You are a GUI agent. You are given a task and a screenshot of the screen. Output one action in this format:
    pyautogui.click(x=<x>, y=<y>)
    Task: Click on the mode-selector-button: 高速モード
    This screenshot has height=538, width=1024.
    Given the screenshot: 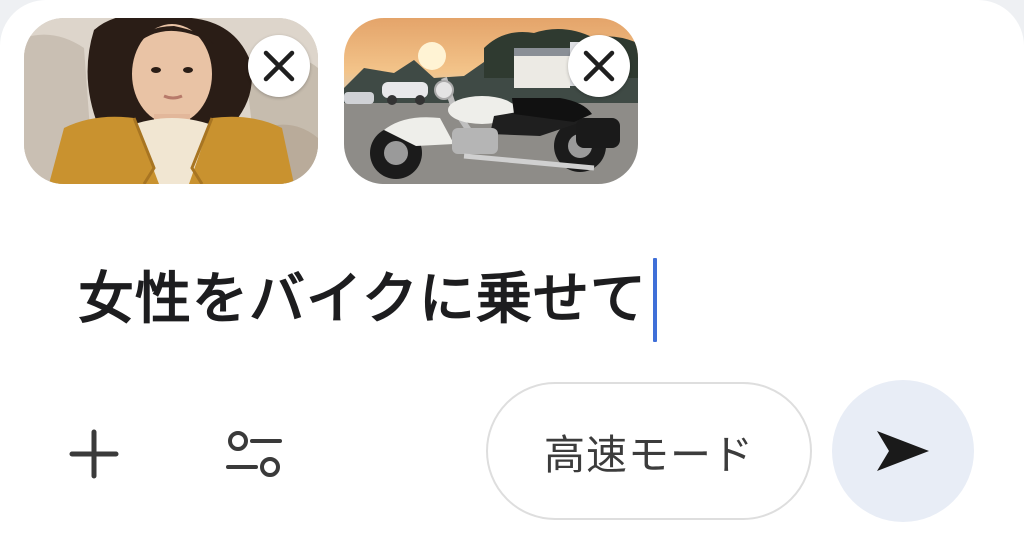 What is the action you would take?
    pyautogui.click(x=649, y=451)
    